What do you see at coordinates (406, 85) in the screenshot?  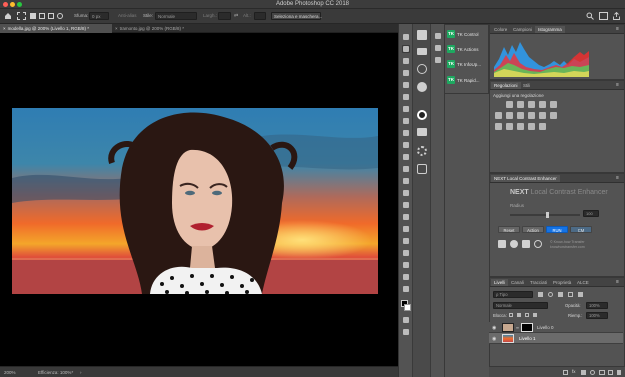 I see `crop-tool-icon` at bounding box center [406, 85].